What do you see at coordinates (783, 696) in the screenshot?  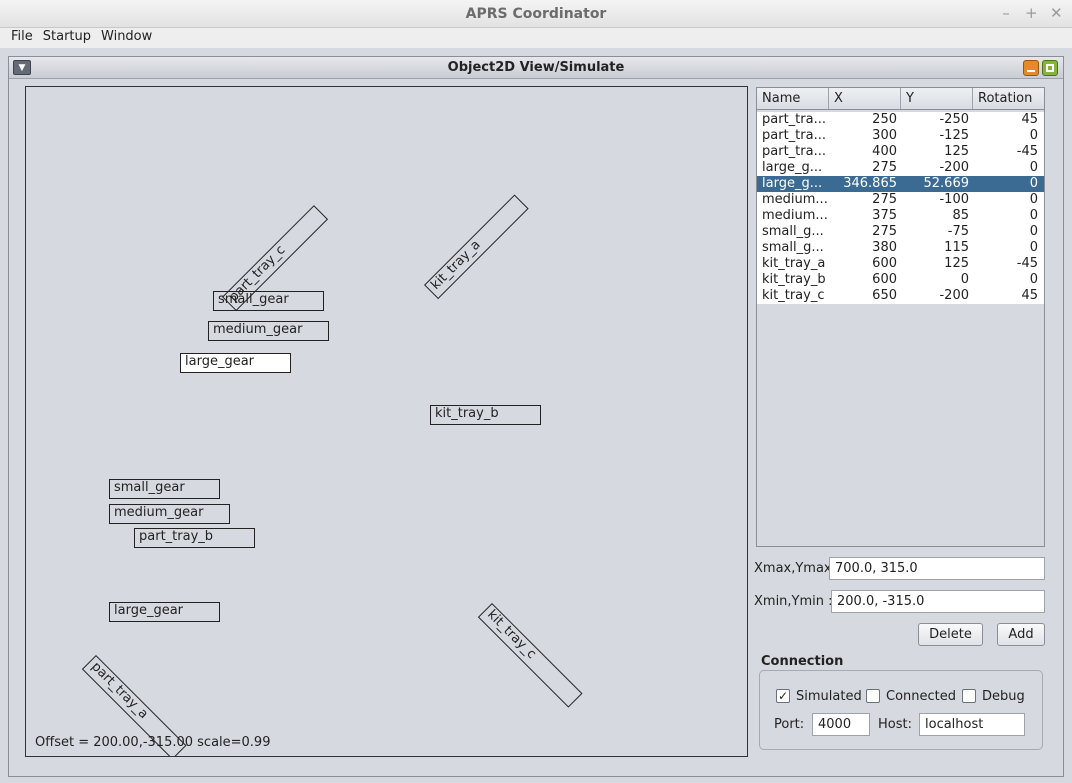 I see `simulated-checkbox: ✓` at bounding box center [783, 696].